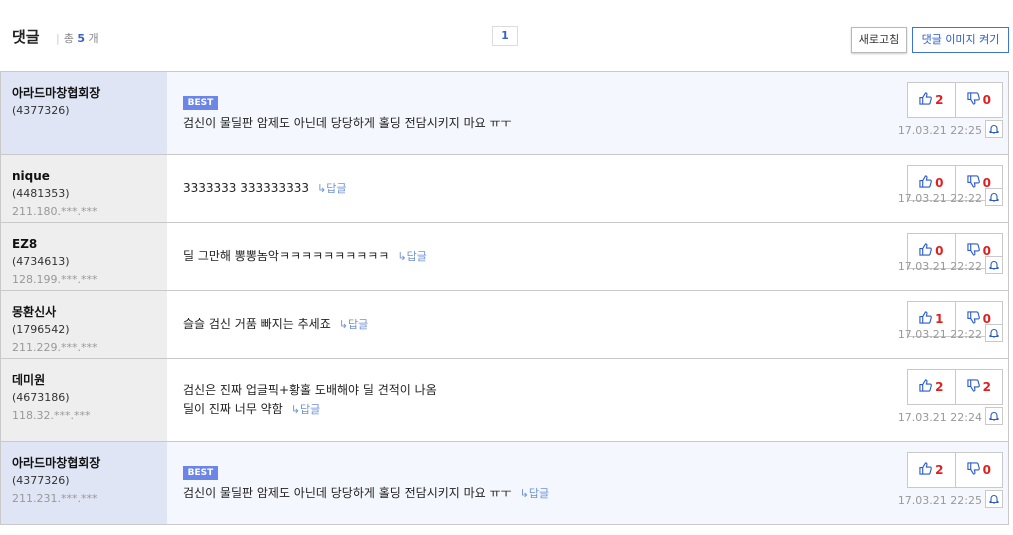 Image resolution: width=1013 pixels, height=535 pixels. I want to click on author-nickname: EZ8, so click(89, 244).